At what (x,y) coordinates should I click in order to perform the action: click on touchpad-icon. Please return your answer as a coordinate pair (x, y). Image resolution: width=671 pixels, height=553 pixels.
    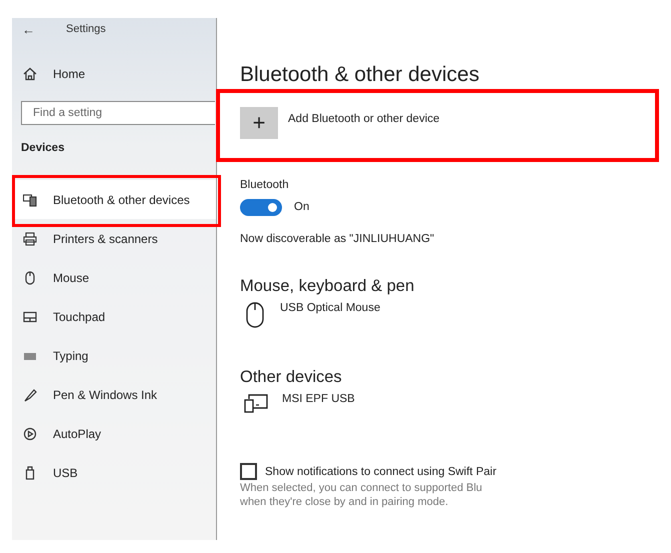
    Looking at the image, I should click on (30, 317).